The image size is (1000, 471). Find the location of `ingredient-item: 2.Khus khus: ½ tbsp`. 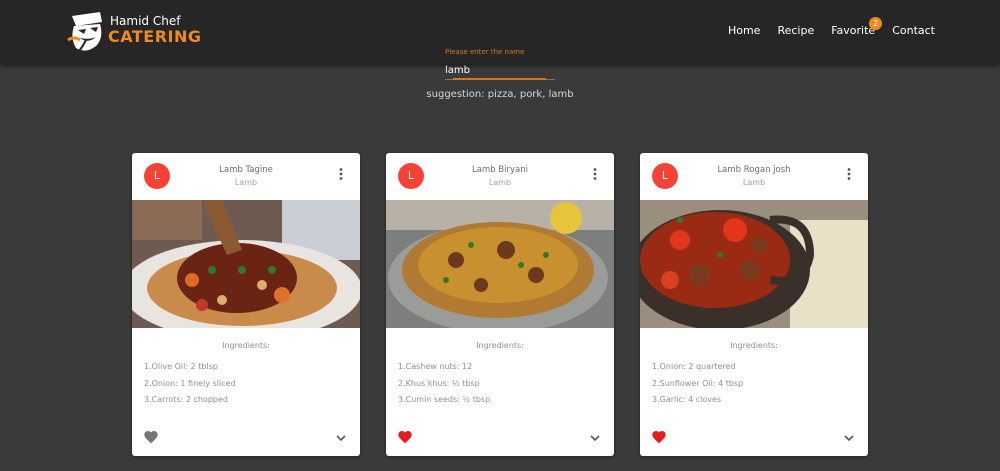

ingredient-item: 2.Khus khus: ½ tbsp is located at coordinates (439, 383).